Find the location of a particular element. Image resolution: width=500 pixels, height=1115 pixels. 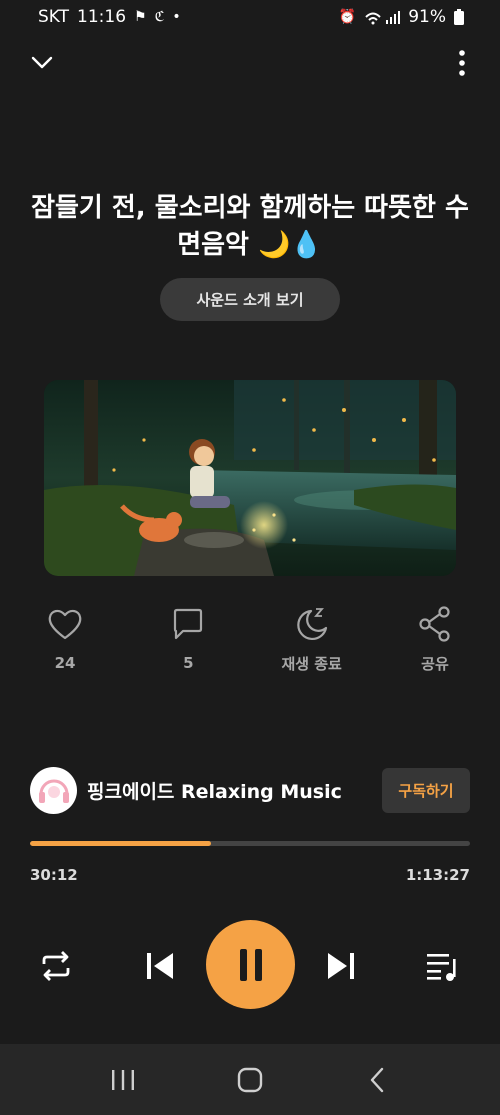

like-button: 24 is located at coordinates (65, 639).